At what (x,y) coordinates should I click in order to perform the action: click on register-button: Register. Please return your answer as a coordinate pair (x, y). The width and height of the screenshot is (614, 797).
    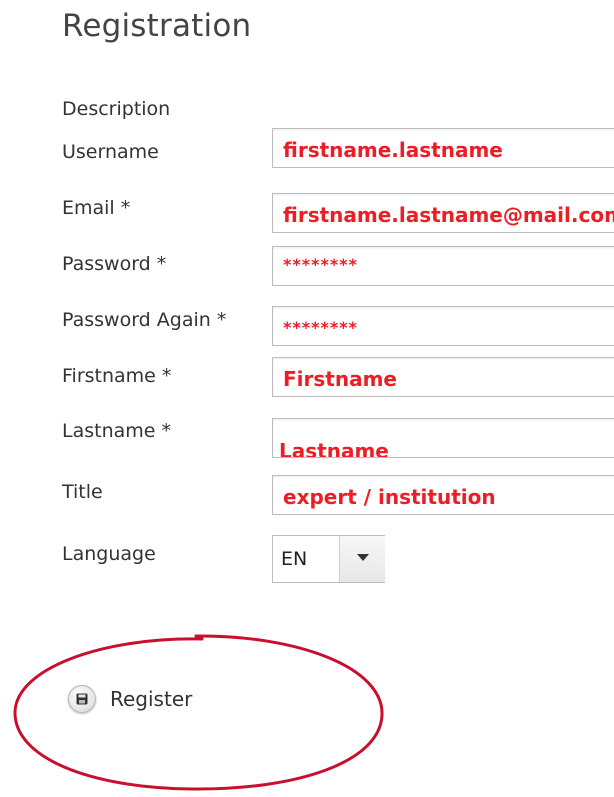
    Looking at the image, I should click on (130, 699).